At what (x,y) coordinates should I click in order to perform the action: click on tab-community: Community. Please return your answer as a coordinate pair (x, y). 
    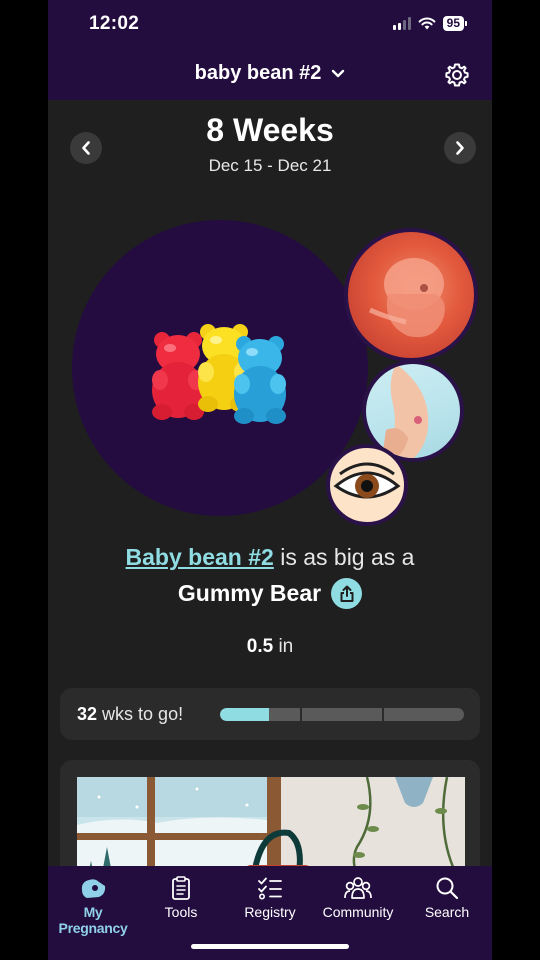
    Looking at the image, I should click on (358, 898).